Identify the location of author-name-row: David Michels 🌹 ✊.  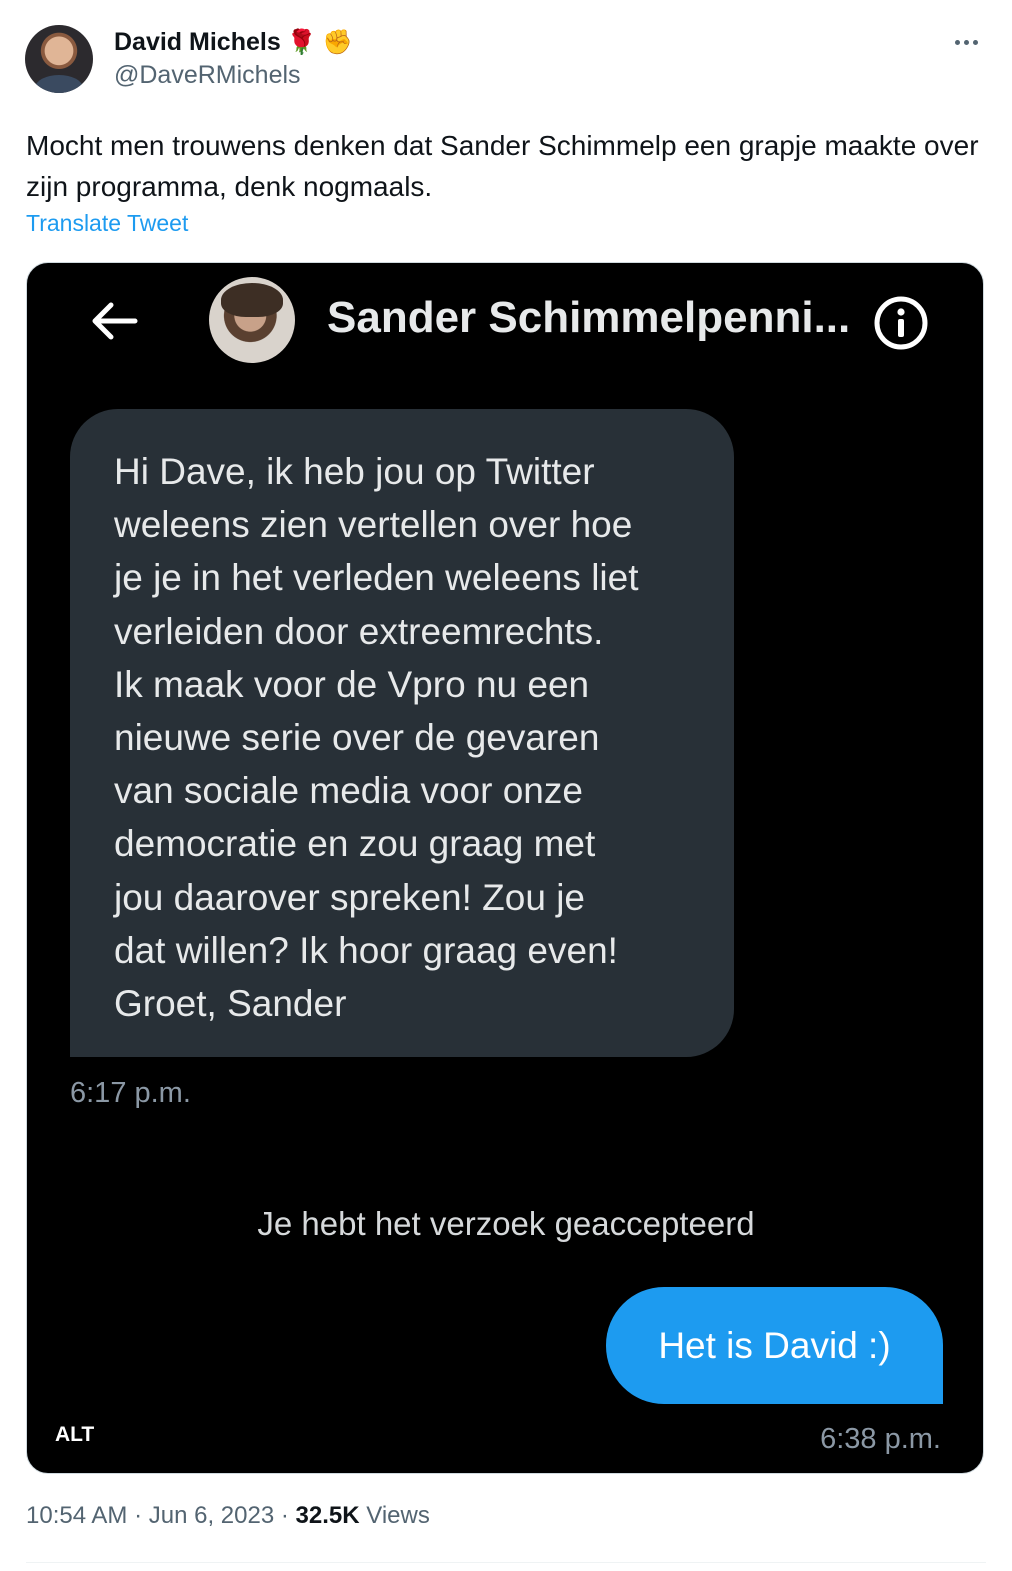
(233, 42).